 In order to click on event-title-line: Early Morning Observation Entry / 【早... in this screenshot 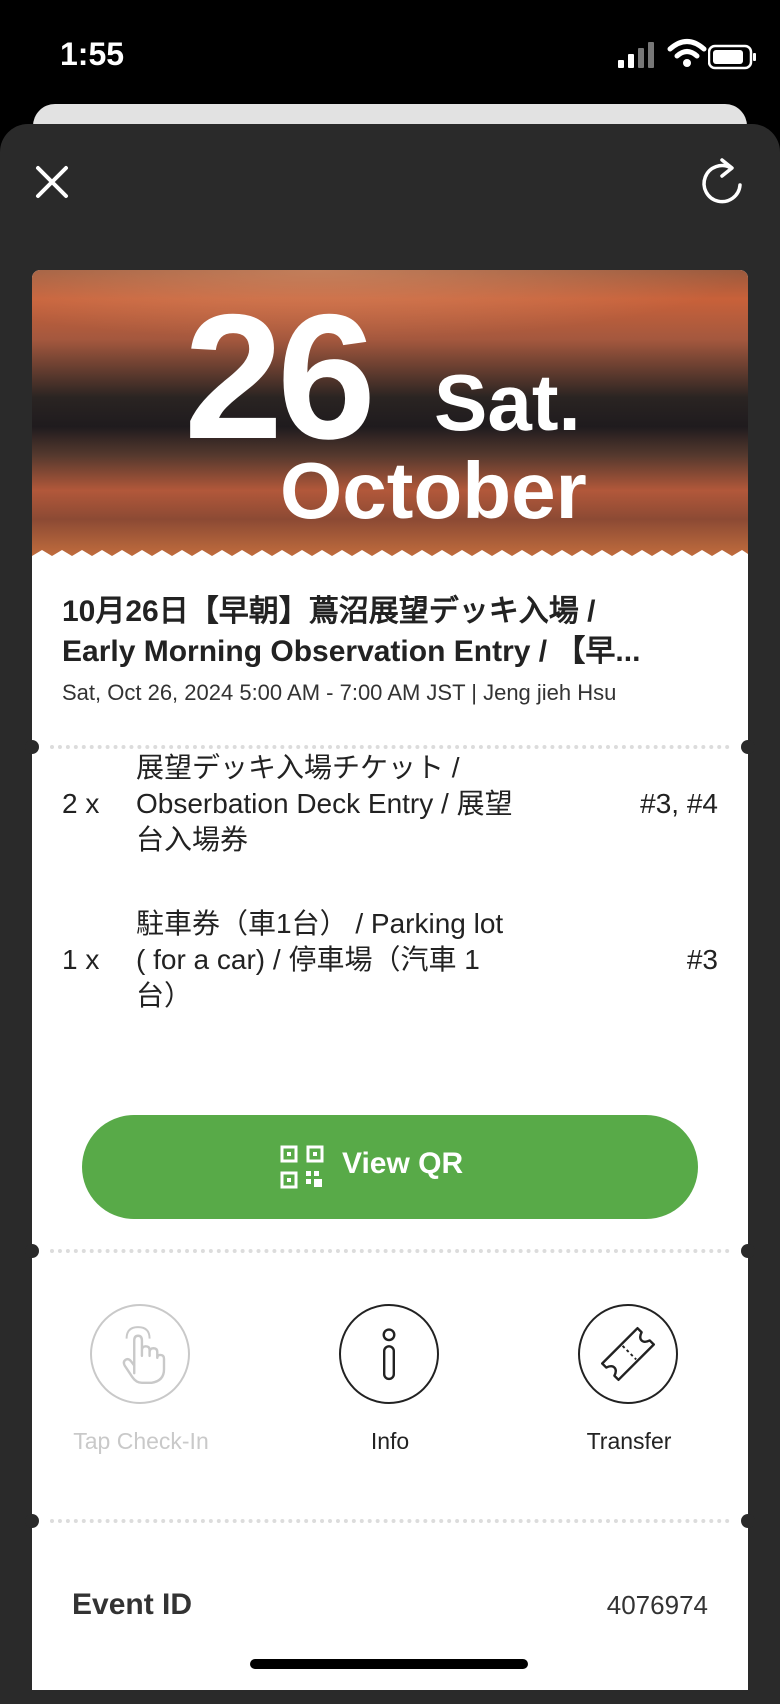, I will do `click(351, 651)`.